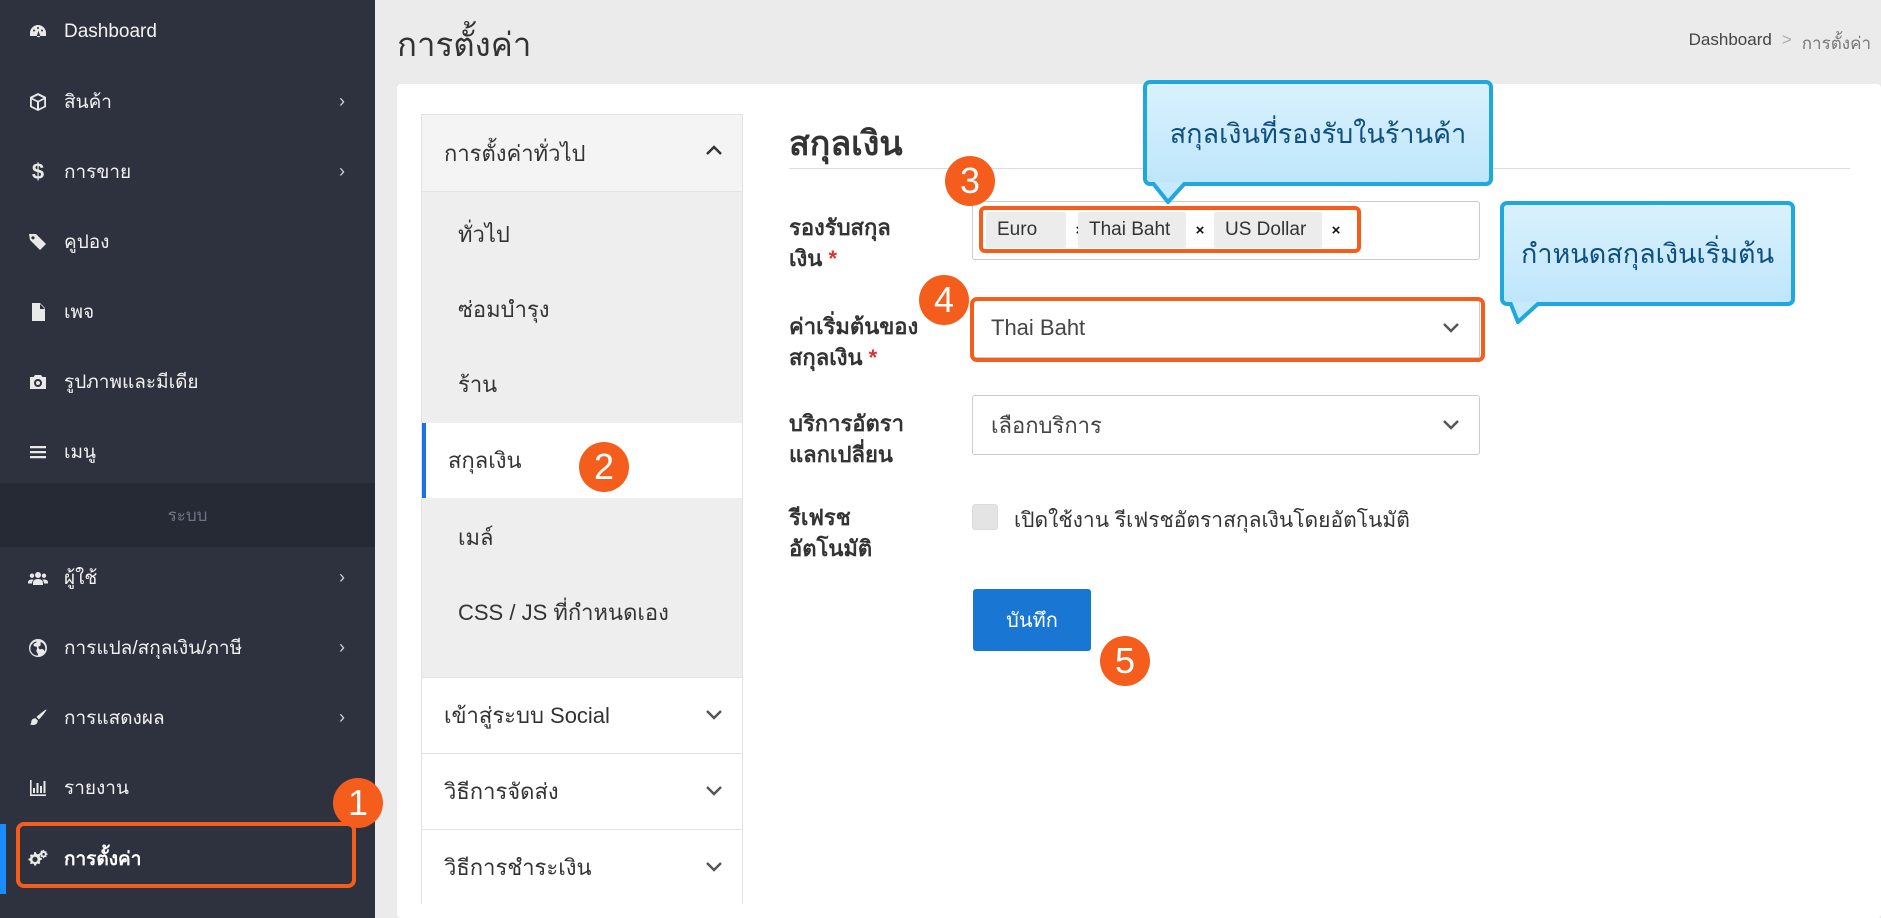  I want to click on label-line: รองรับสกุล, so click(840, 227).